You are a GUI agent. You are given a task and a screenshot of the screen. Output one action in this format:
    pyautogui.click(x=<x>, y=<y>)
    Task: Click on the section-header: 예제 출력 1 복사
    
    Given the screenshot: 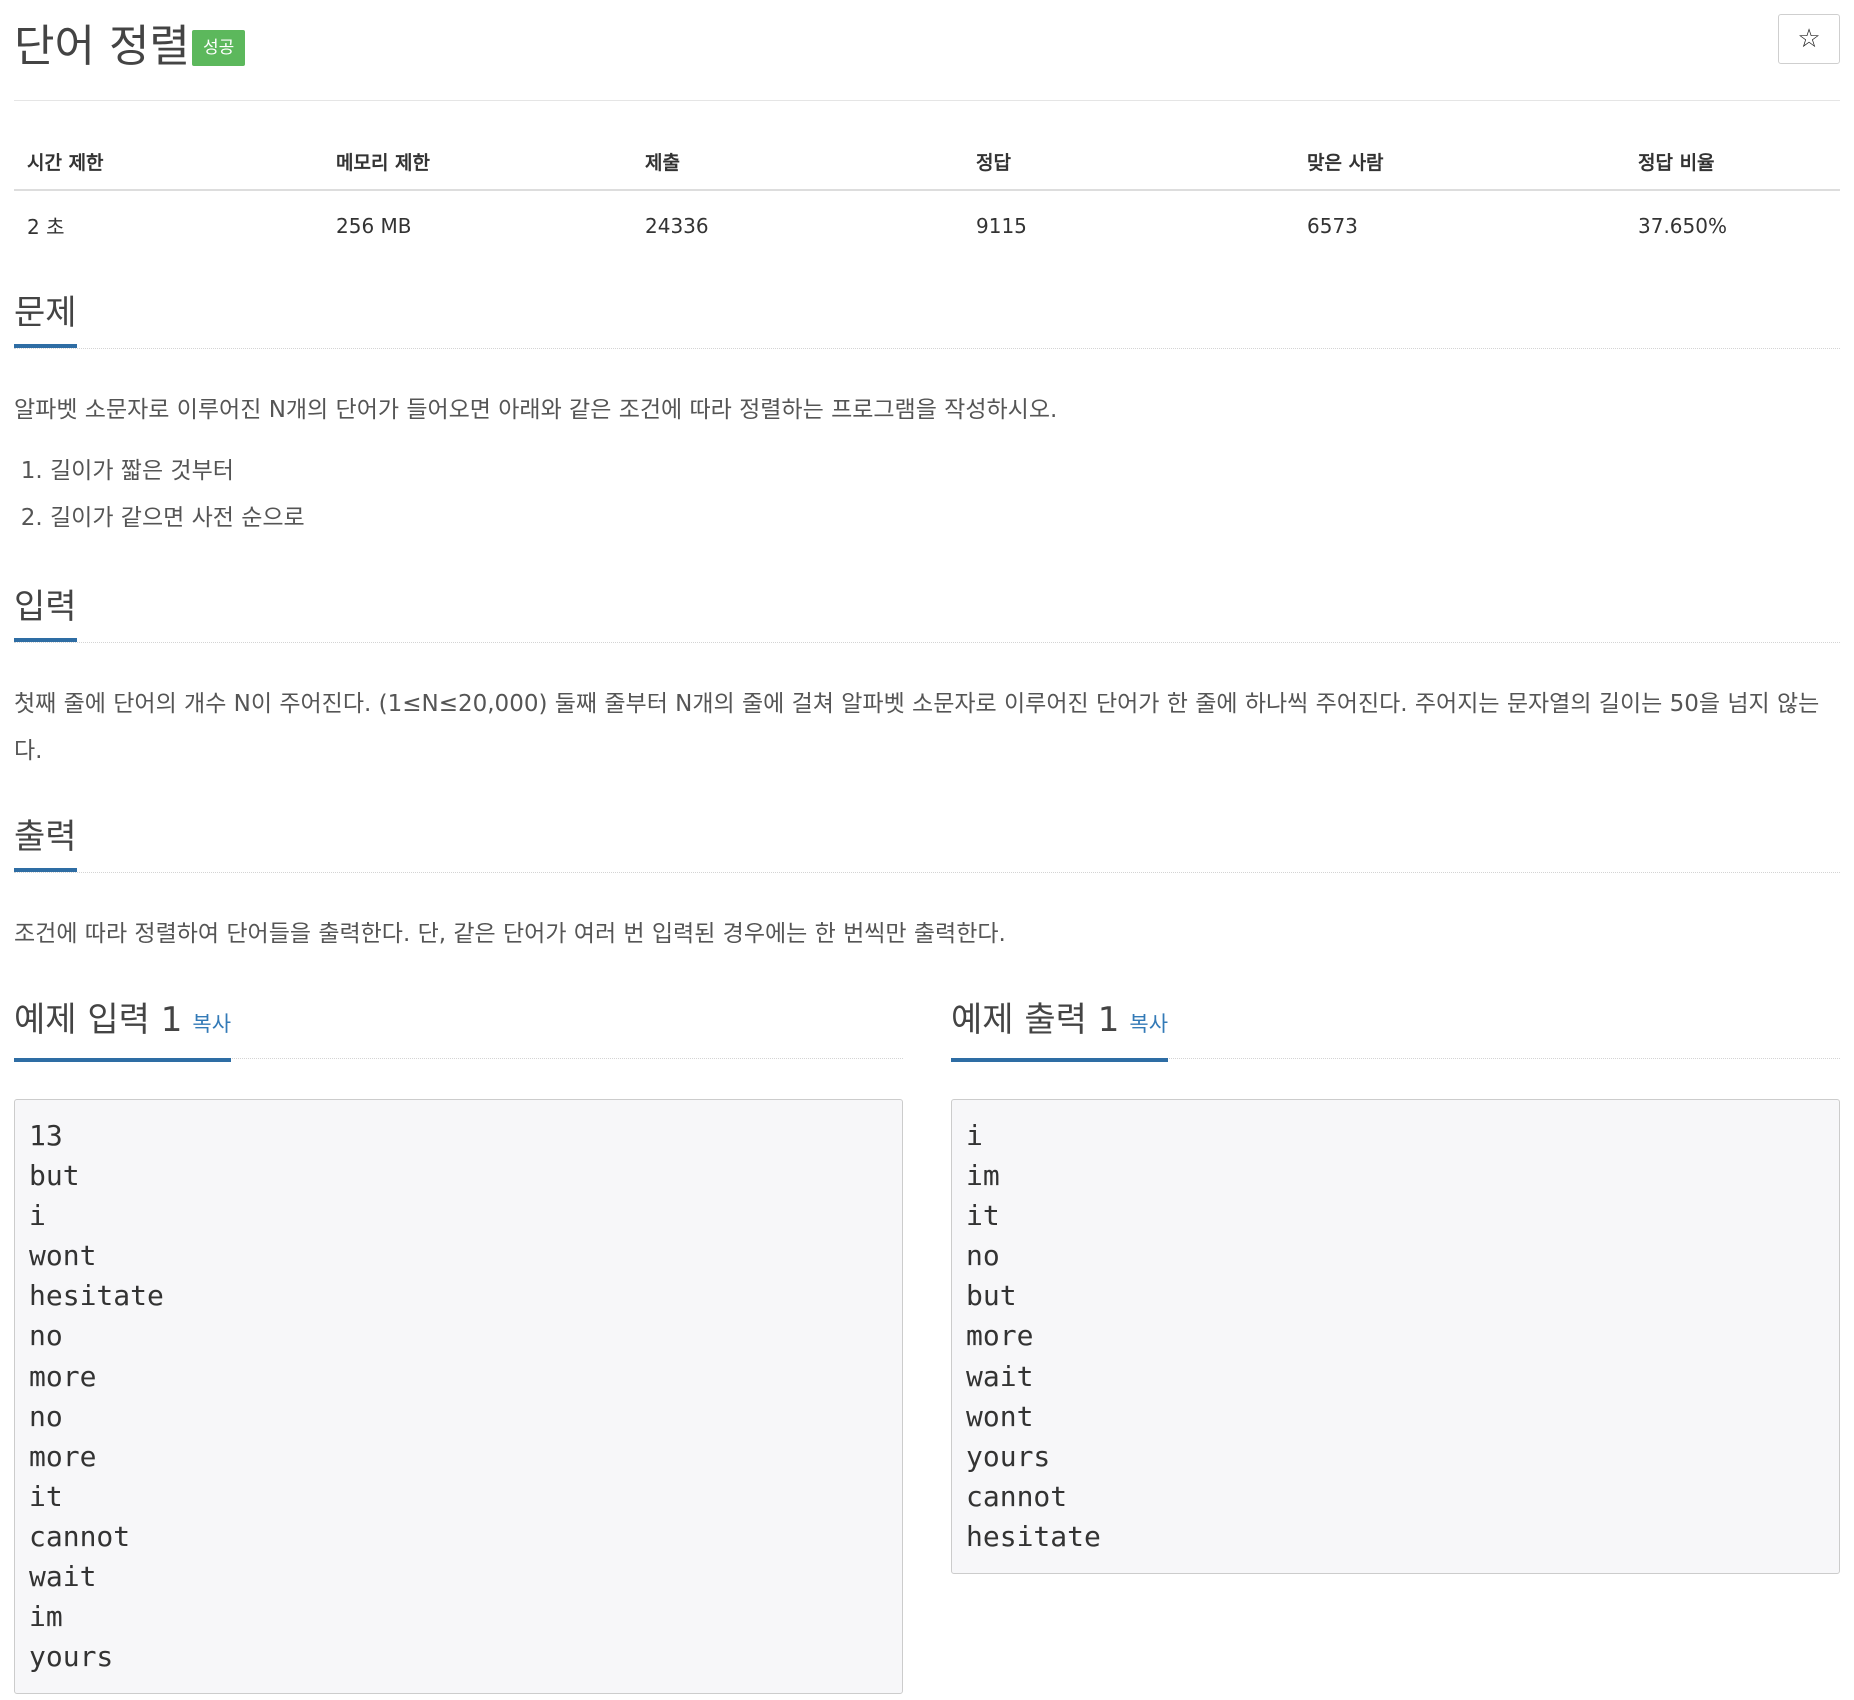 What is the action you would take?
    pyautogui.click(x=1395, y=1025)
    